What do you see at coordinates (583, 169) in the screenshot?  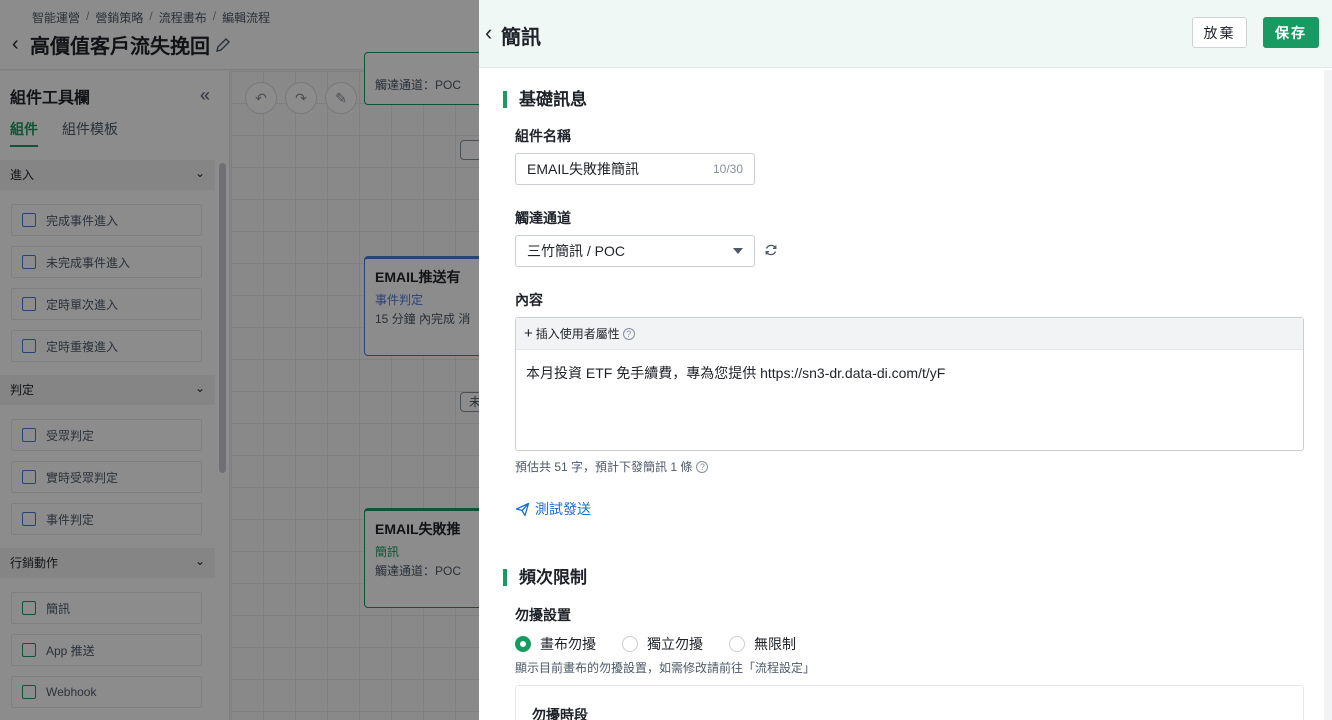 I see `component-name-value: EMAIL失敗推簡訊` at bounding box center [583, 169].